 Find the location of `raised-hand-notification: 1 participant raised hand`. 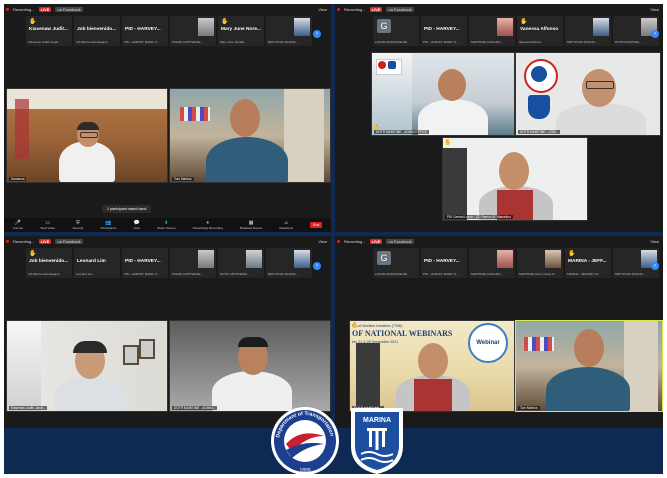

raised-hand-notification: 1 participant raised hand is located at coordinates (127, 209).